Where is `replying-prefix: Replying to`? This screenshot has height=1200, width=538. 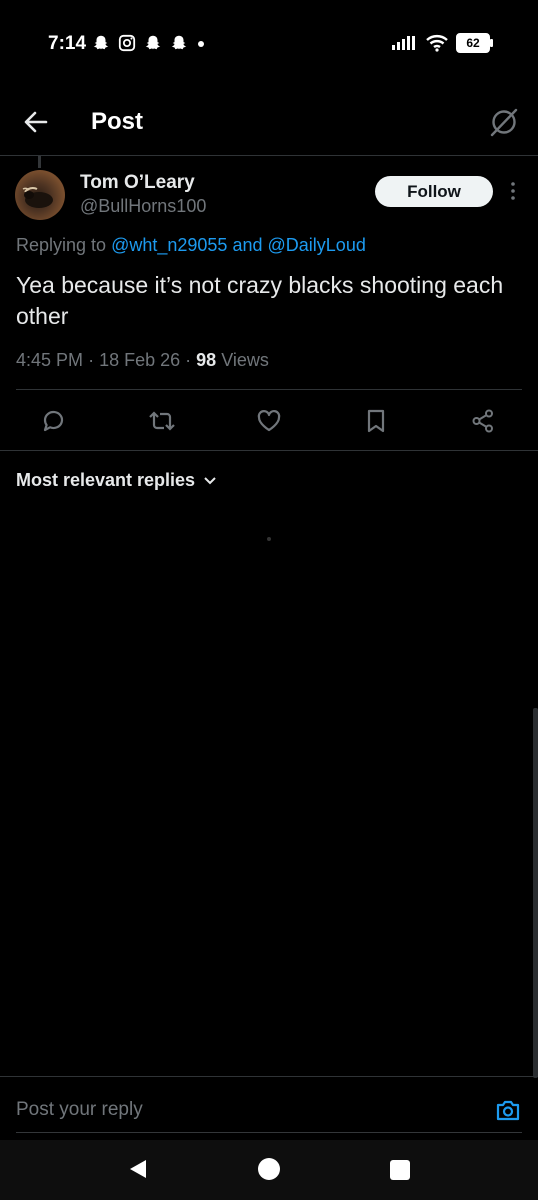 replying-prefix: Replying to is located at coordinates (61, 245).